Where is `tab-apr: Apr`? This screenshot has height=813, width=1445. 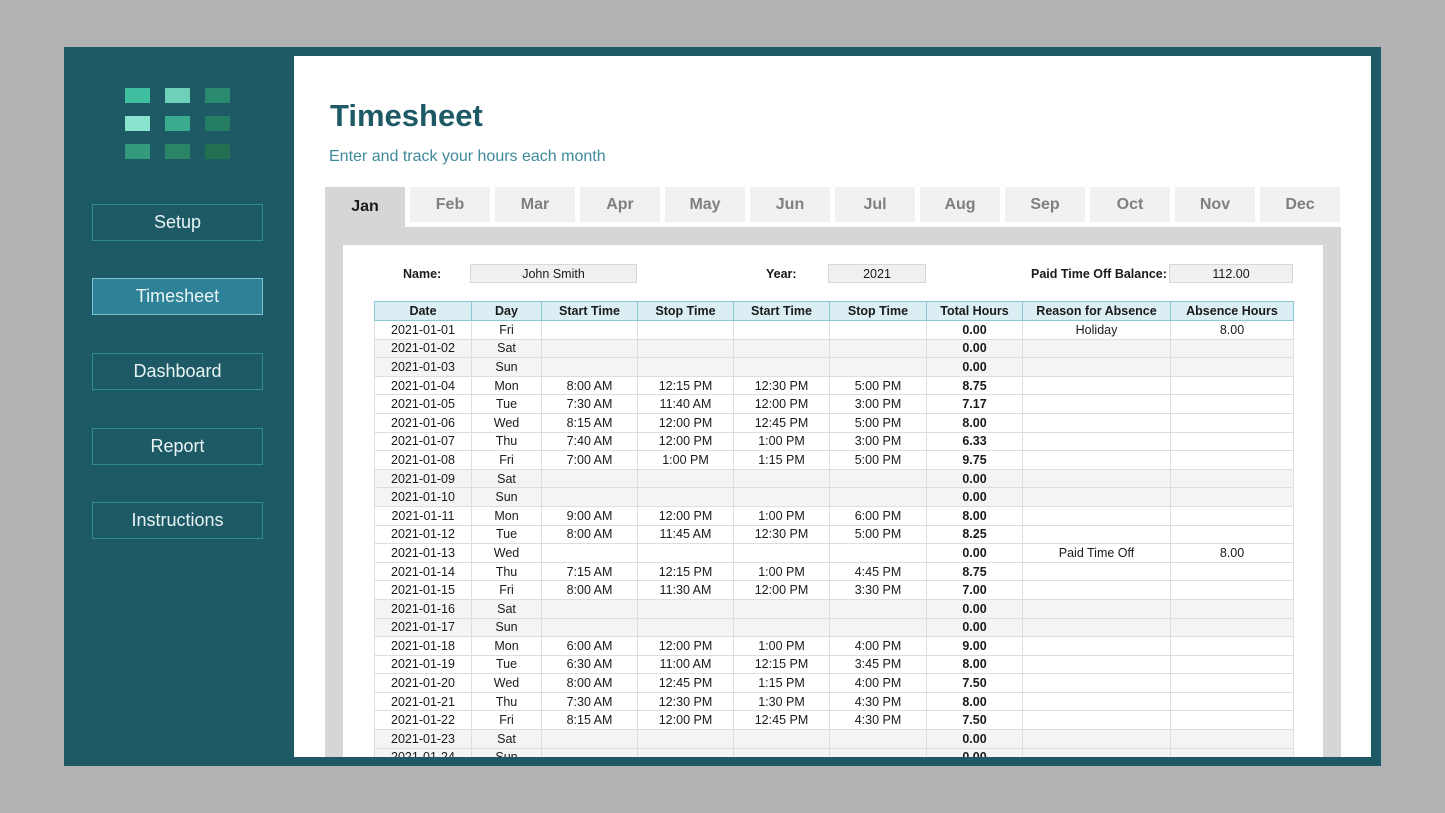
tab-apr: Apr is located at coordinates (620, 204).